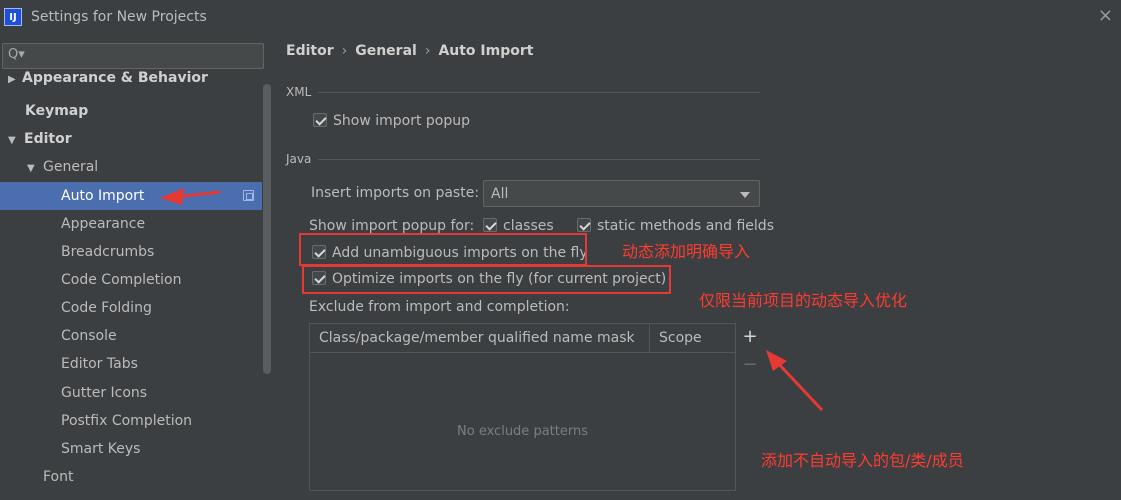 This screenshot has width=1121, height=500. Describe the element at coordinates (15, 80) in the screenshot. I see `expand-arrow-icon: ▶` at that location.